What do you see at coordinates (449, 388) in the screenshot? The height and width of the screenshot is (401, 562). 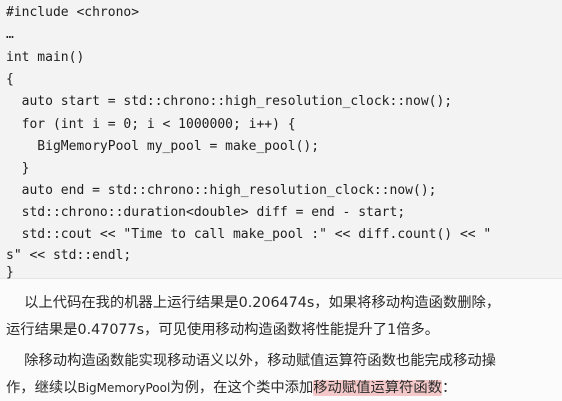 I see `paragraph-2-text: ：` at bounding box center [449, 388].